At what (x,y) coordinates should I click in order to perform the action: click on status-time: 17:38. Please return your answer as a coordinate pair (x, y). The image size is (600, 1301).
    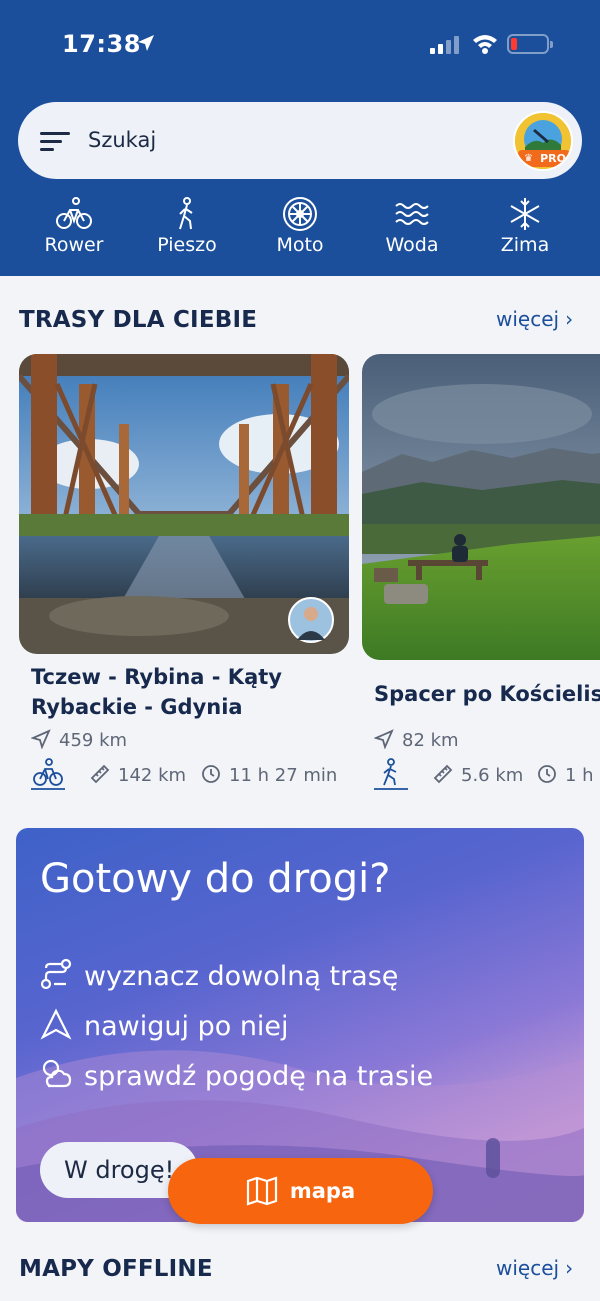
    Looking at the image, I should click on (101, 44).